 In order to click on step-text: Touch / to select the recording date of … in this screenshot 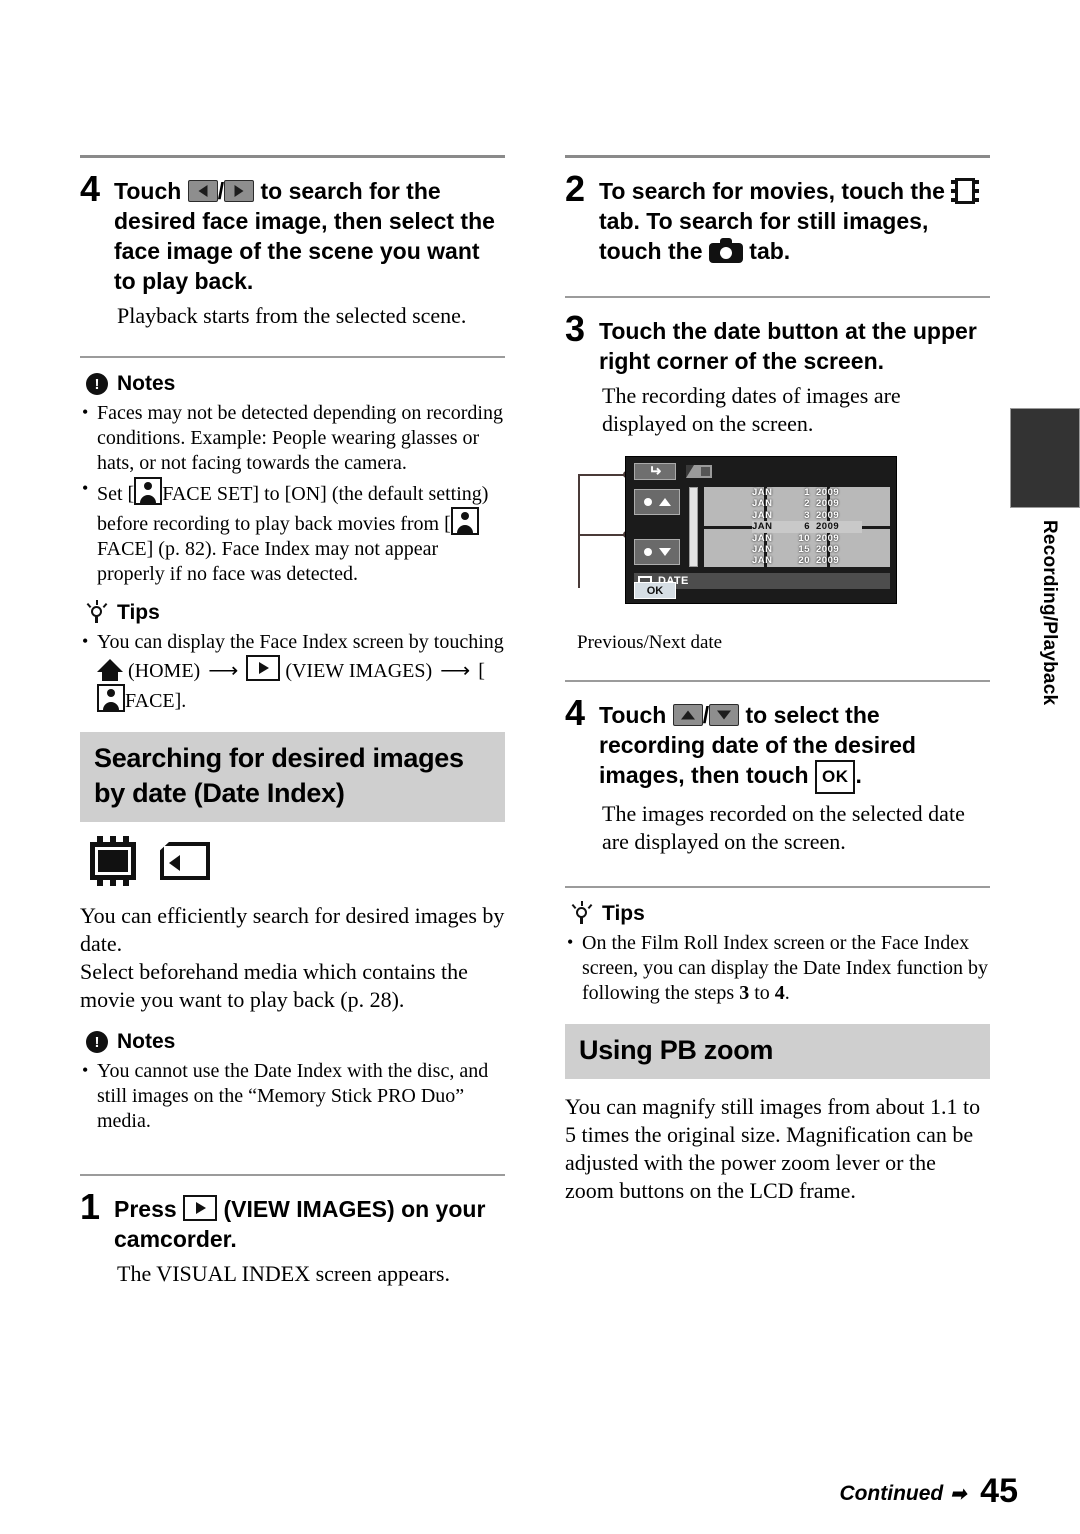, I will do `click(794, 745)`.